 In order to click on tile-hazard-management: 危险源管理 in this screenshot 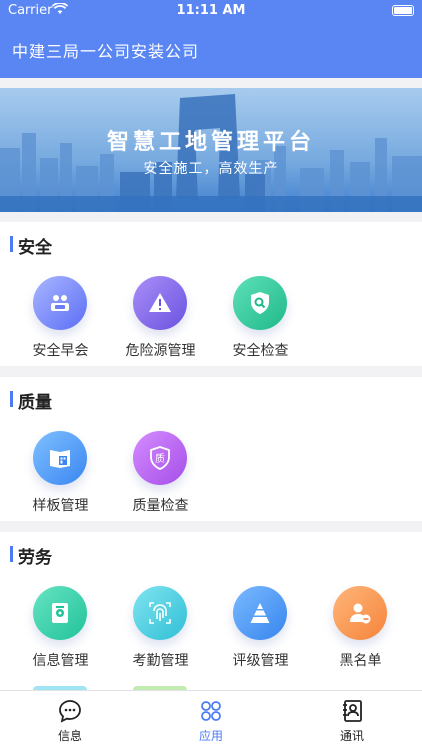, I will do `click(160, 325)`.